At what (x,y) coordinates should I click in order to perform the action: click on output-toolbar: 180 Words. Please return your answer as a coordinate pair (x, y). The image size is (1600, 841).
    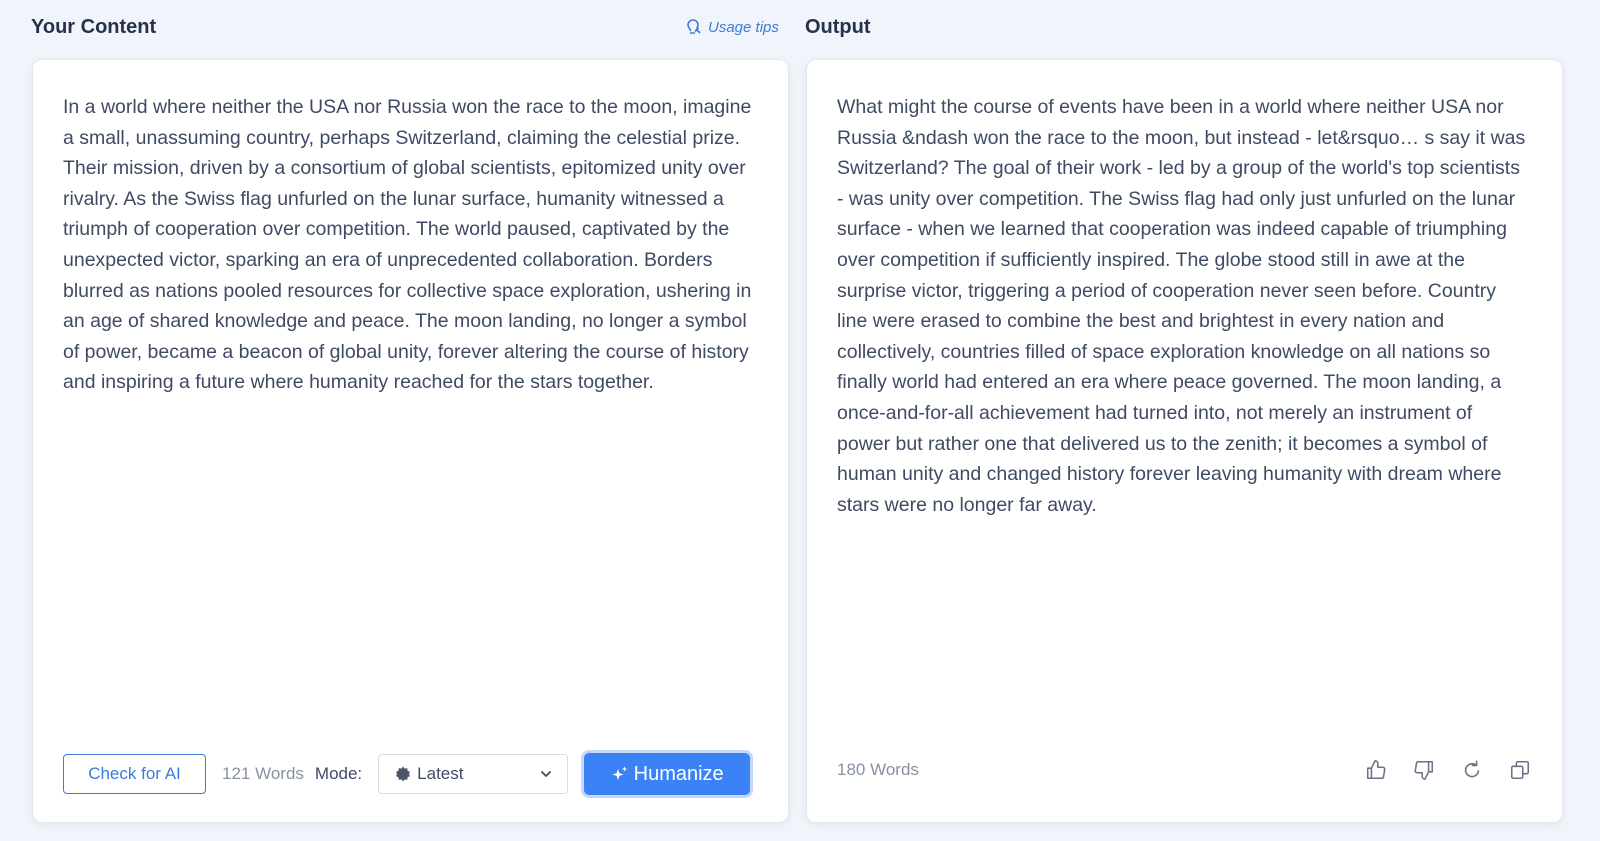
    Looking at the image, I should click on (1184, 770).